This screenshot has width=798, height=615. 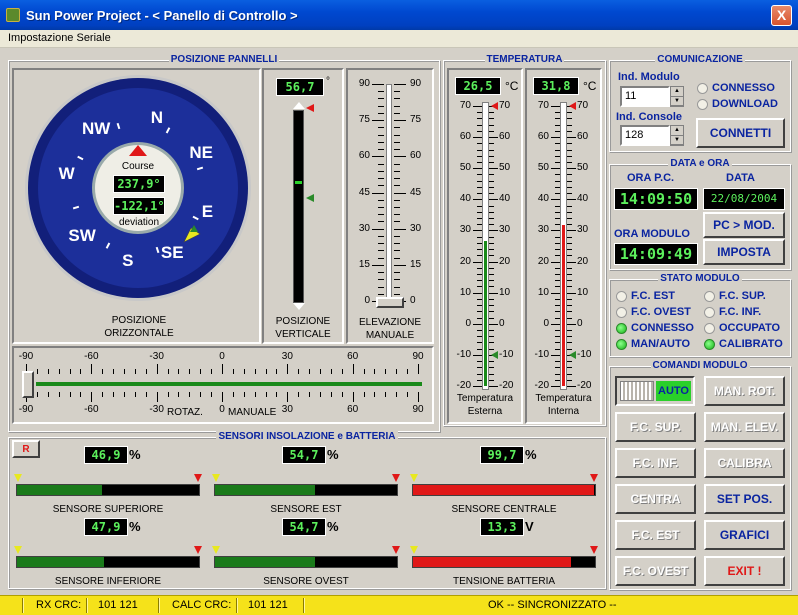 I want to click on ind-console-spinner: ▲ ▼, so click(x=677, y=135).